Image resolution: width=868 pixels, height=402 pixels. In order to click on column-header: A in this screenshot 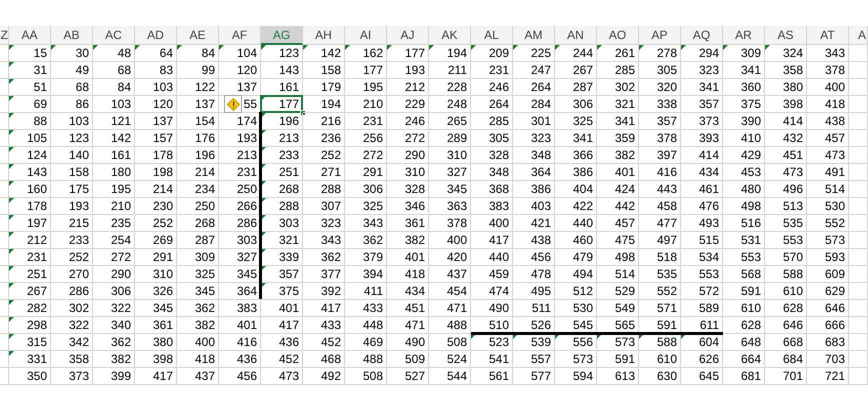, I will do `click(858, 35)`.